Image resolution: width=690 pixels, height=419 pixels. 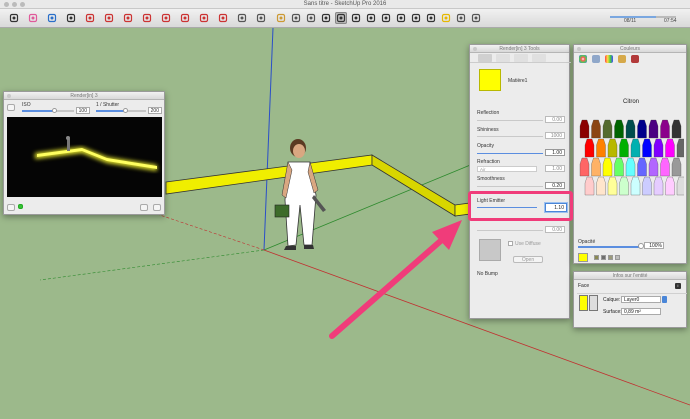 What do you see at coordinates (52, 18) in the screenshot?
I see `paint-tool-icon` at bounding box center [52, 18].